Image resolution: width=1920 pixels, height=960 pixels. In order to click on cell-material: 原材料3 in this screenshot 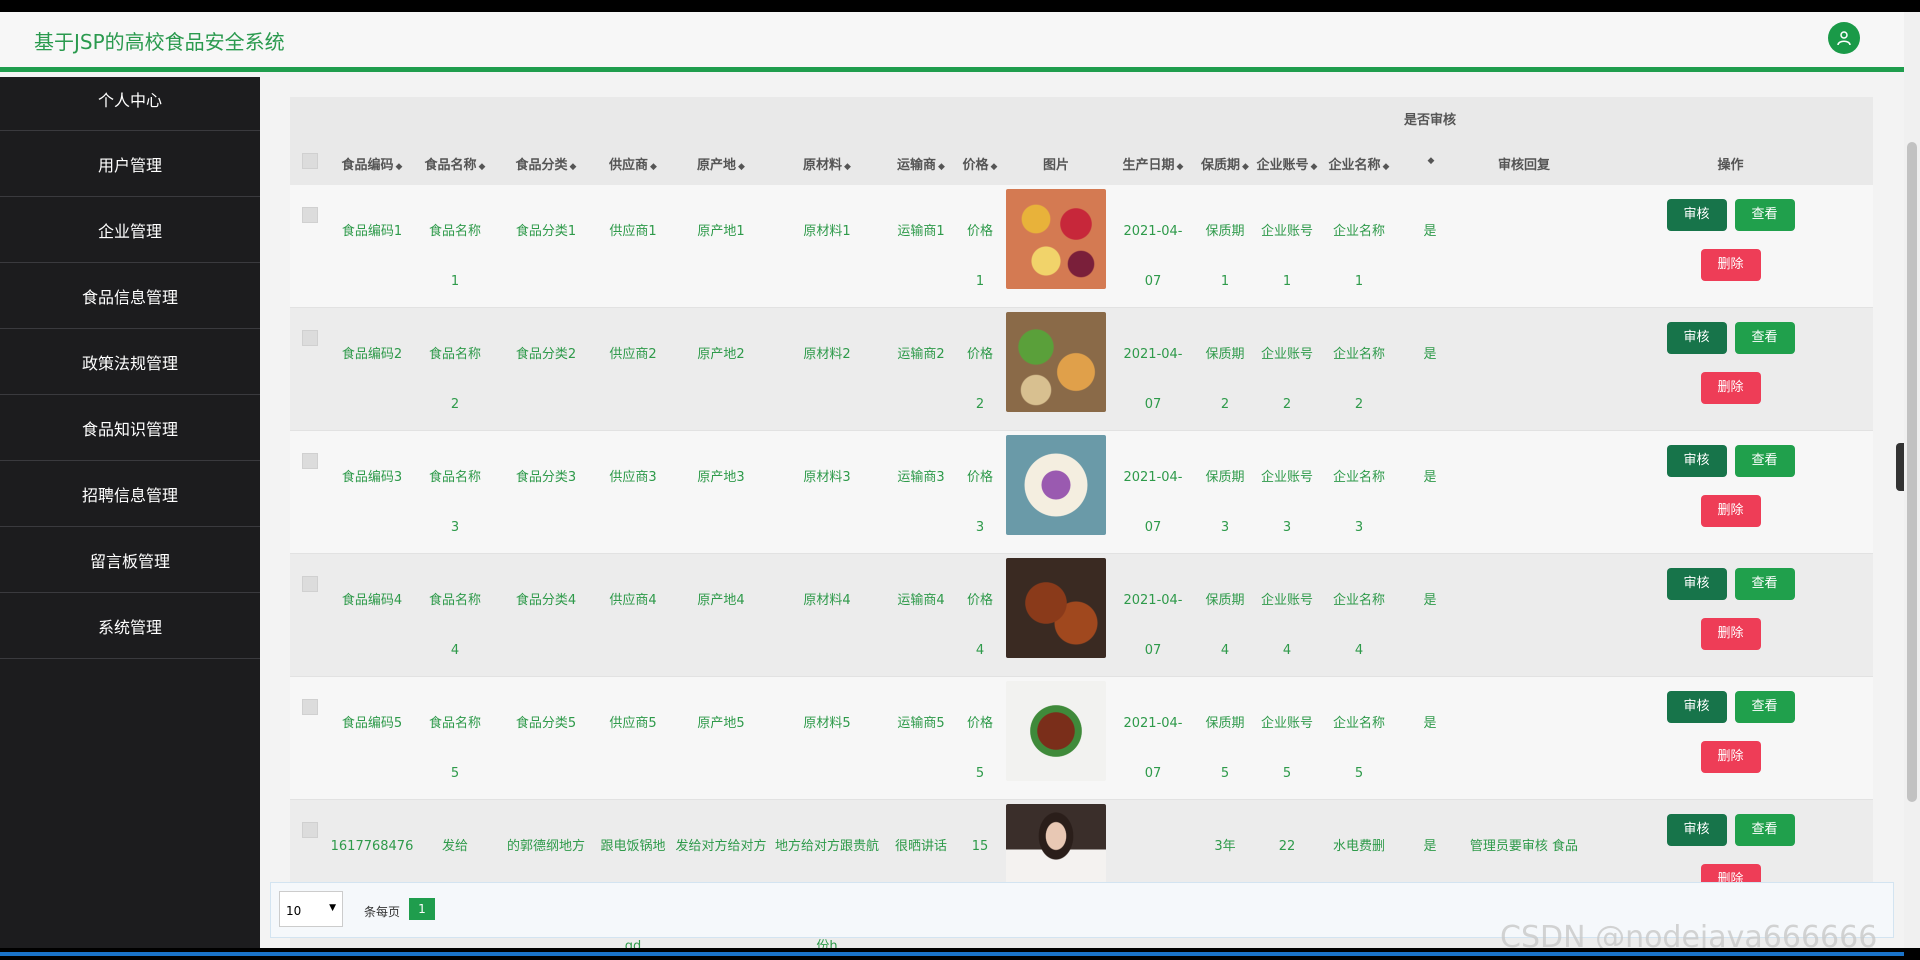, I will do `click(827, 492)`.